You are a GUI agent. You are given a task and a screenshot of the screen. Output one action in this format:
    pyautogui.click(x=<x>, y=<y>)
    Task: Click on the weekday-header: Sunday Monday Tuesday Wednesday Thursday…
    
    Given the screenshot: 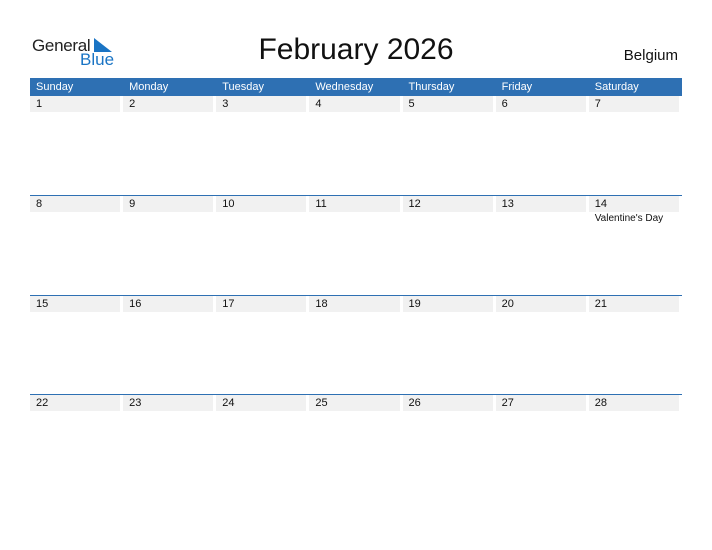 What is the action you would take?
    pyautogui.click(x=356, y=87)
    